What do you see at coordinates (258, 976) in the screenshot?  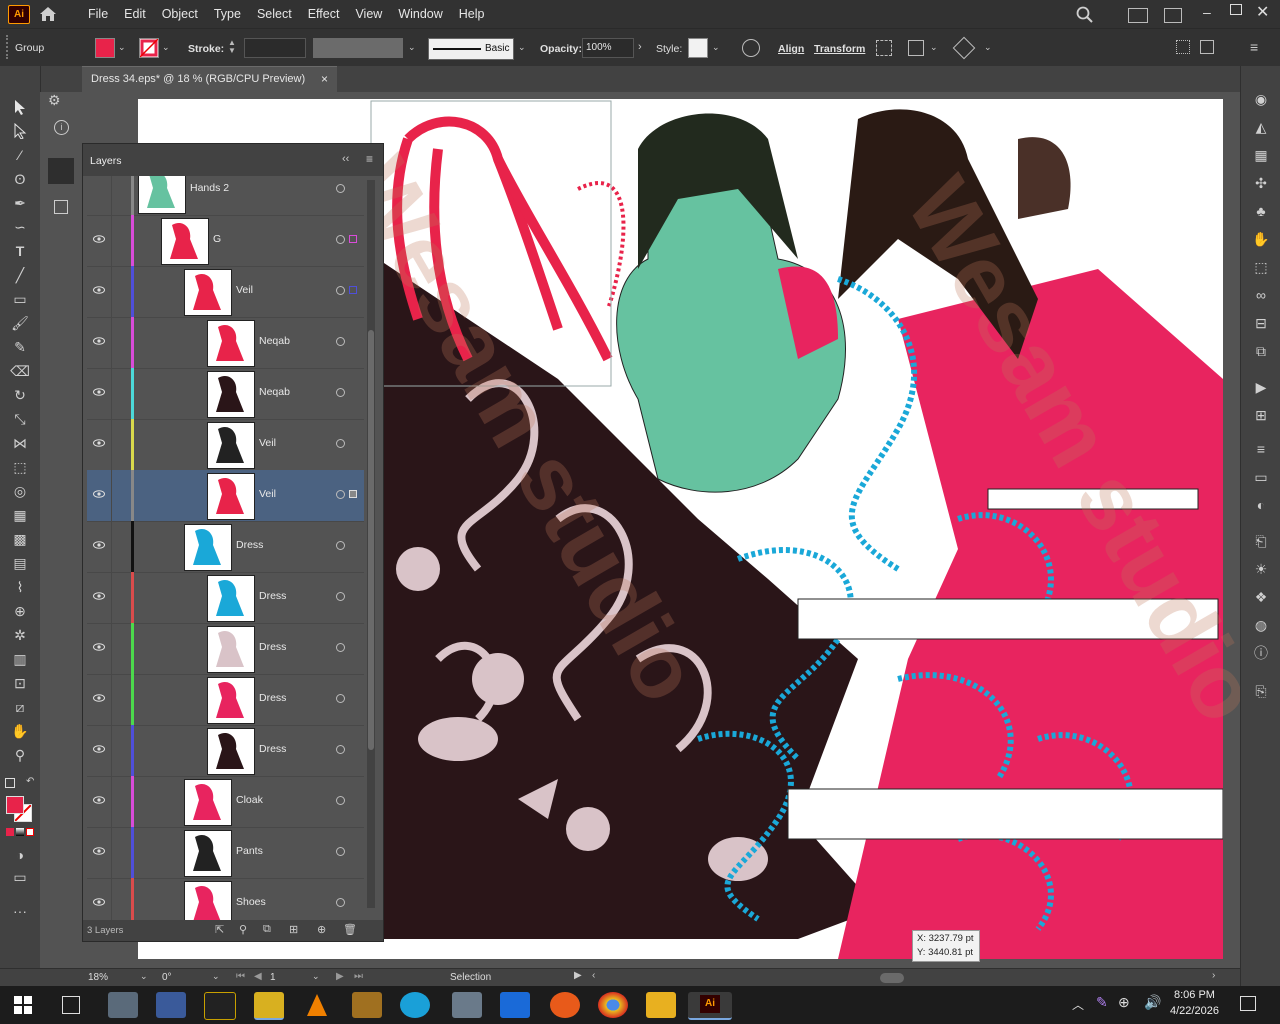 I see `prev-artboard-icon: ◀` at bounding box center [258, 976].